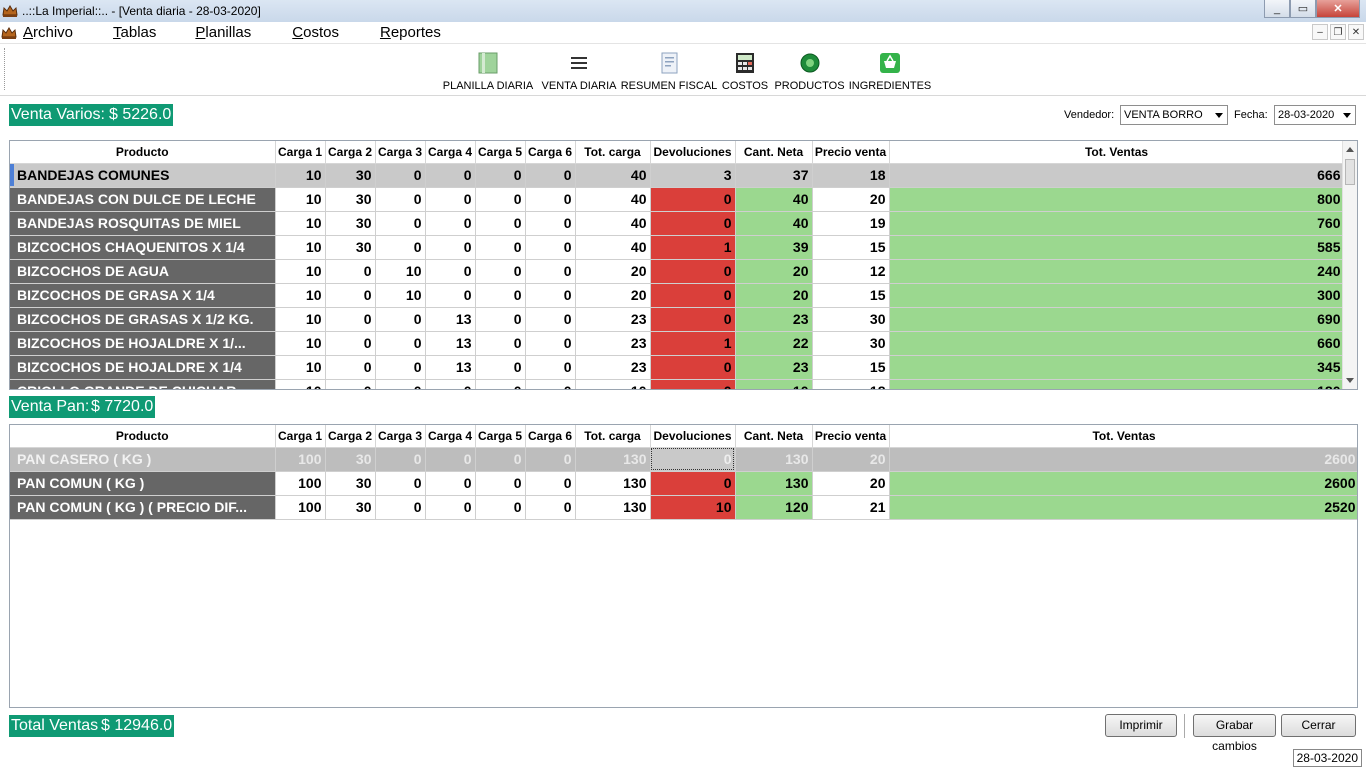  What do you see at coordinates (774, 247) in the screenshot?
I see `cant-neta-cell: 39` at bounding box center [774, 247].